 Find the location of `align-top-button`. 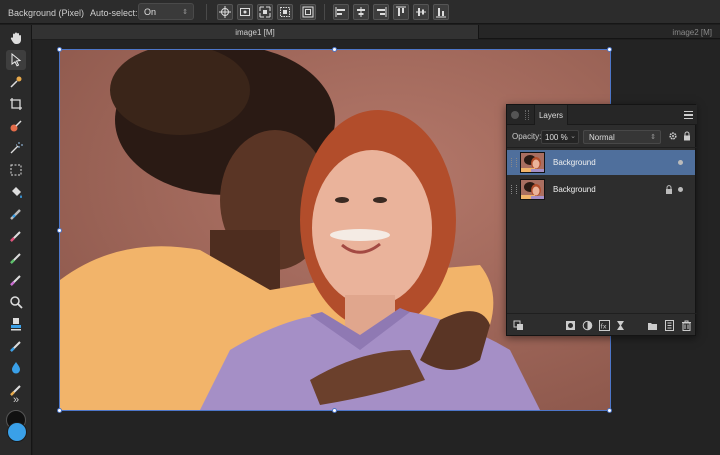

align-top-button is located at coordinates (401, 12).